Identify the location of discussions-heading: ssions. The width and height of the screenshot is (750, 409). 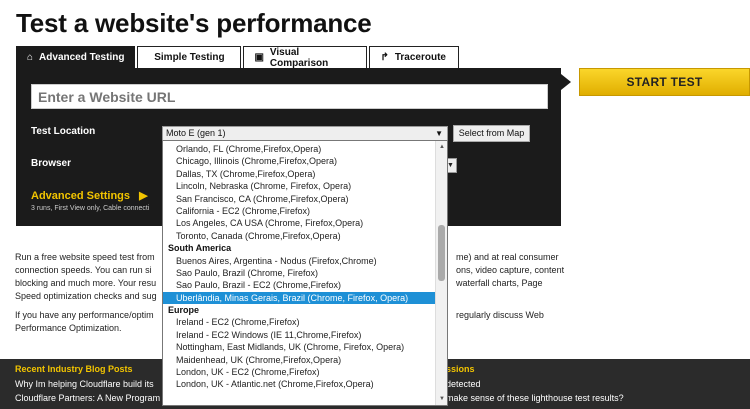
(460, 369).